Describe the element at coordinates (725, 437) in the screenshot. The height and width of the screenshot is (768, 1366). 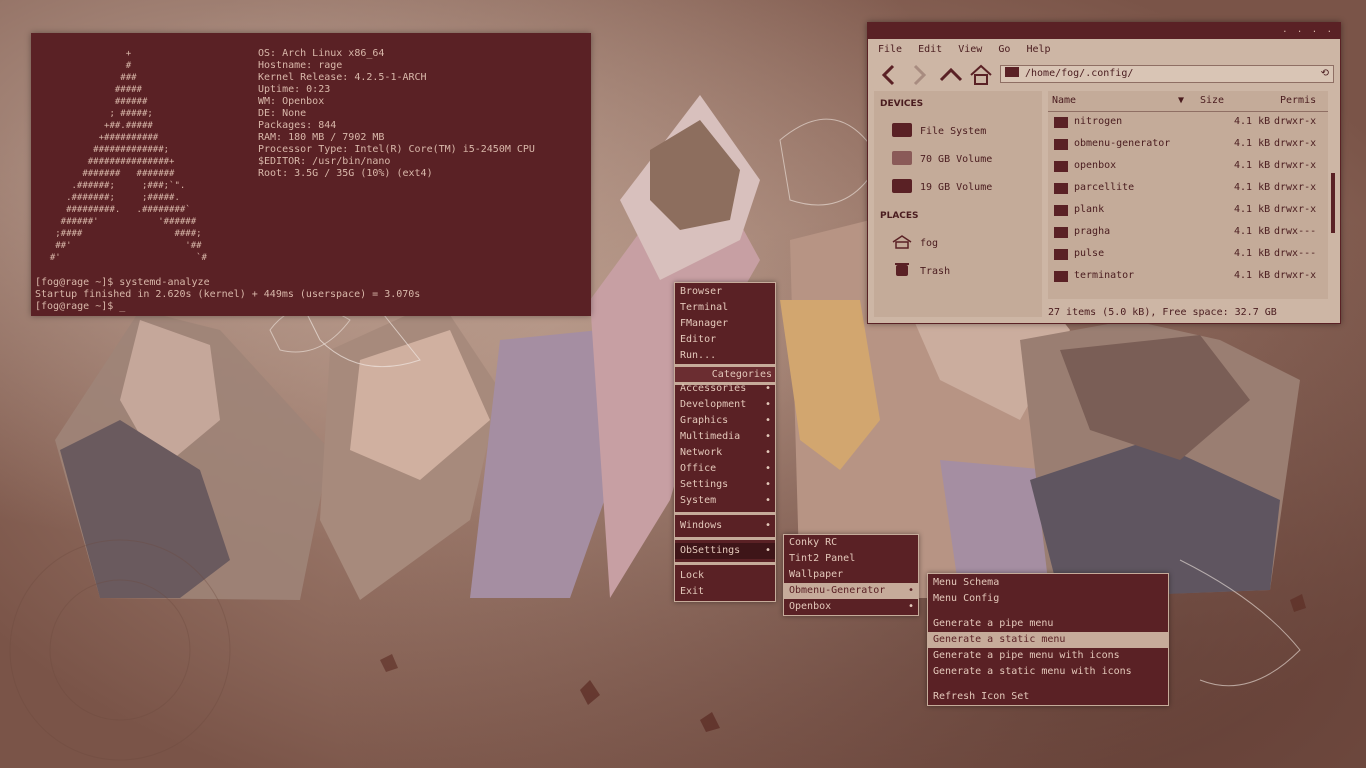
I see `menu-item-multimedia: Multimedia •` at that location.